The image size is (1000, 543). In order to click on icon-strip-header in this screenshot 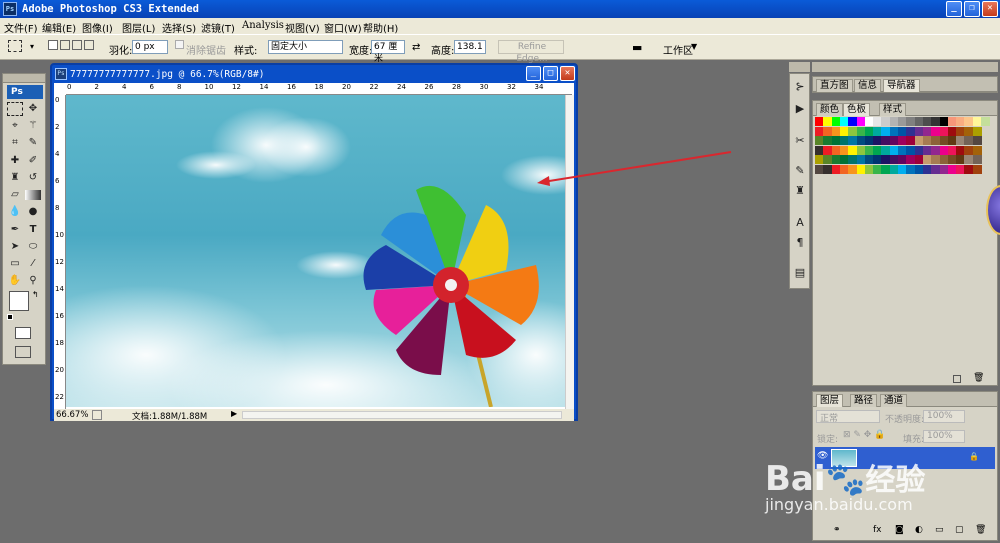, I will do `click(799, 67)`.